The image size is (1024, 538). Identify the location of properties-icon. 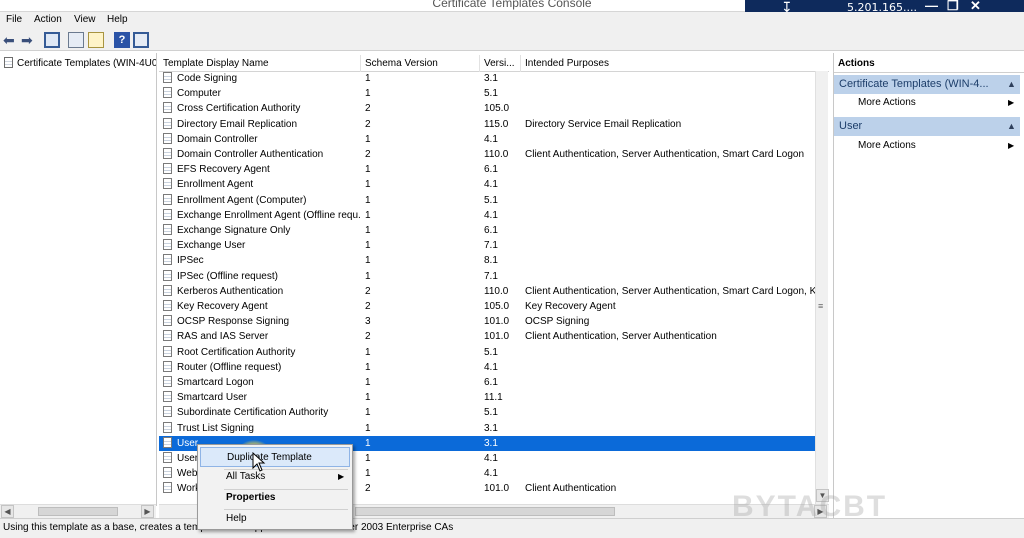
(76, 40).